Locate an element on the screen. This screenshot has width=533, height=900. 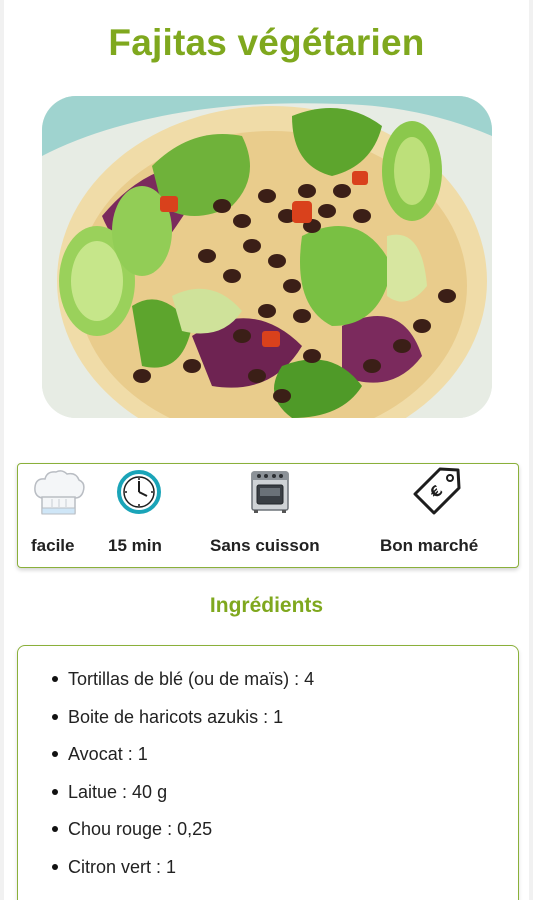
ingredients-title: Ingrédients is located at coordinates (266, 605).